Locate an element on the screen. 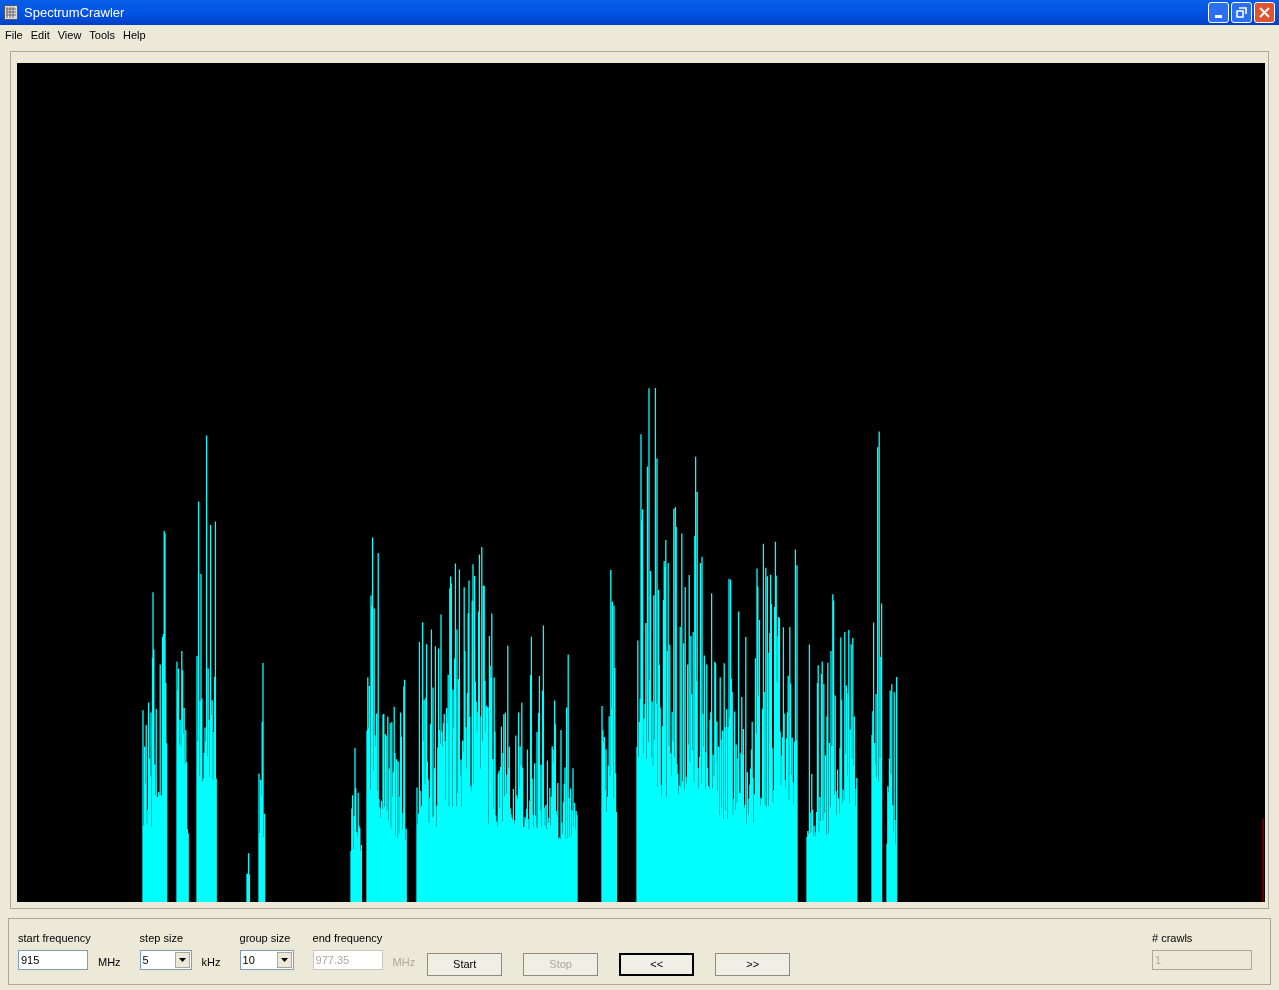 The image size is (1279, 990). close-icon is located at coordinates (1264, 12).